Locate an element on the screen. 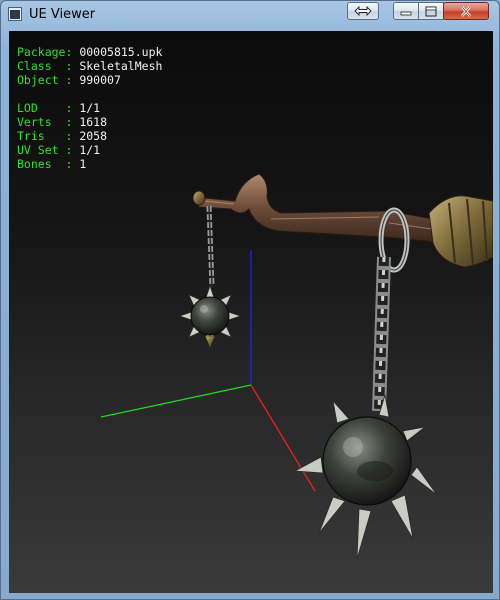 This screenshot has height=600, width=500. app-icon is located at coordinates (15, 14).